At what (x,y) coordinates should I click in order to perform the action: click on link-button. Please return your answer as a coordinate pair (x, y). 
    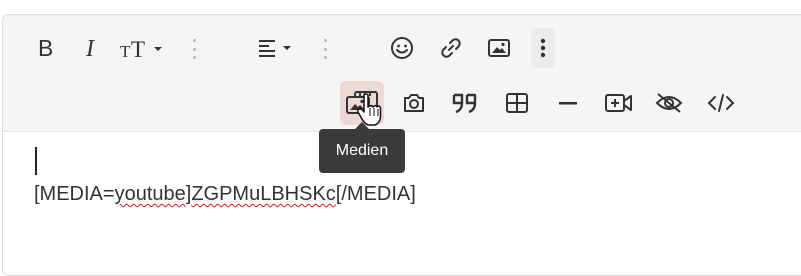
    Looking at the image, I should click on (451, 48).